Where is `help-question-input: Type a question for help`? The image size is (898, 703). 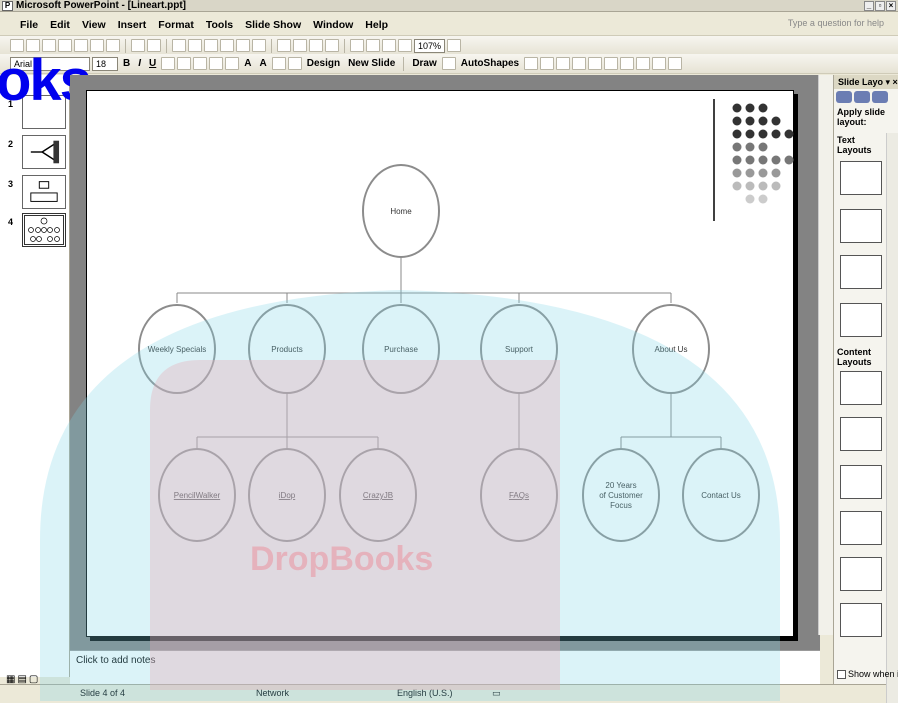 help-question-input: Type a question for help is located at coordinates (836, 23).